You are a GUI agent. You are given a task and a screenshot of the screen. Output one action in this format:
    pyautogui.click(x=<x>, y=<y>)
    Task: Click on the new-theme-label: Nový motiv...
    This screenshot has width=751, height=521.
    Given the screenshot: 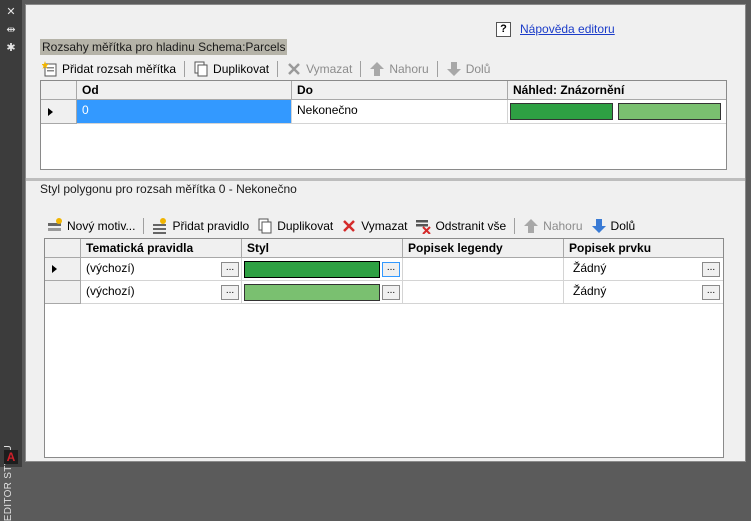 What is the action you would take?
    pyautogui.click(x=101, y=226)
    